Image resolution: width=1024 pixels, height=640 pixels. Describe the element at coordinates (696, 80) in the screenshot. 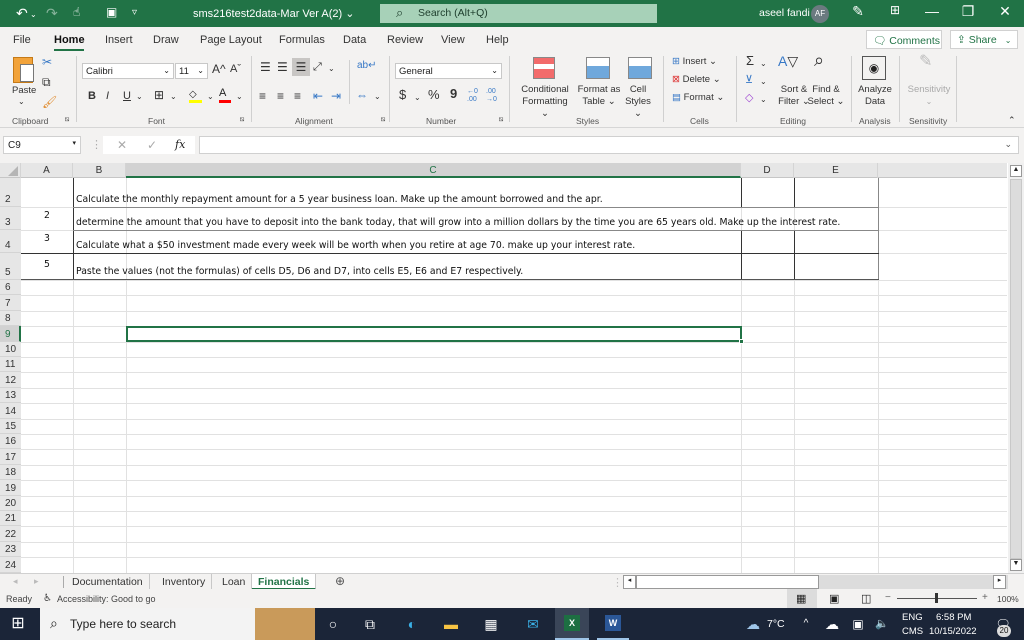

I see `delete-cells-button: ⊠ Delete ⌄` at that location.